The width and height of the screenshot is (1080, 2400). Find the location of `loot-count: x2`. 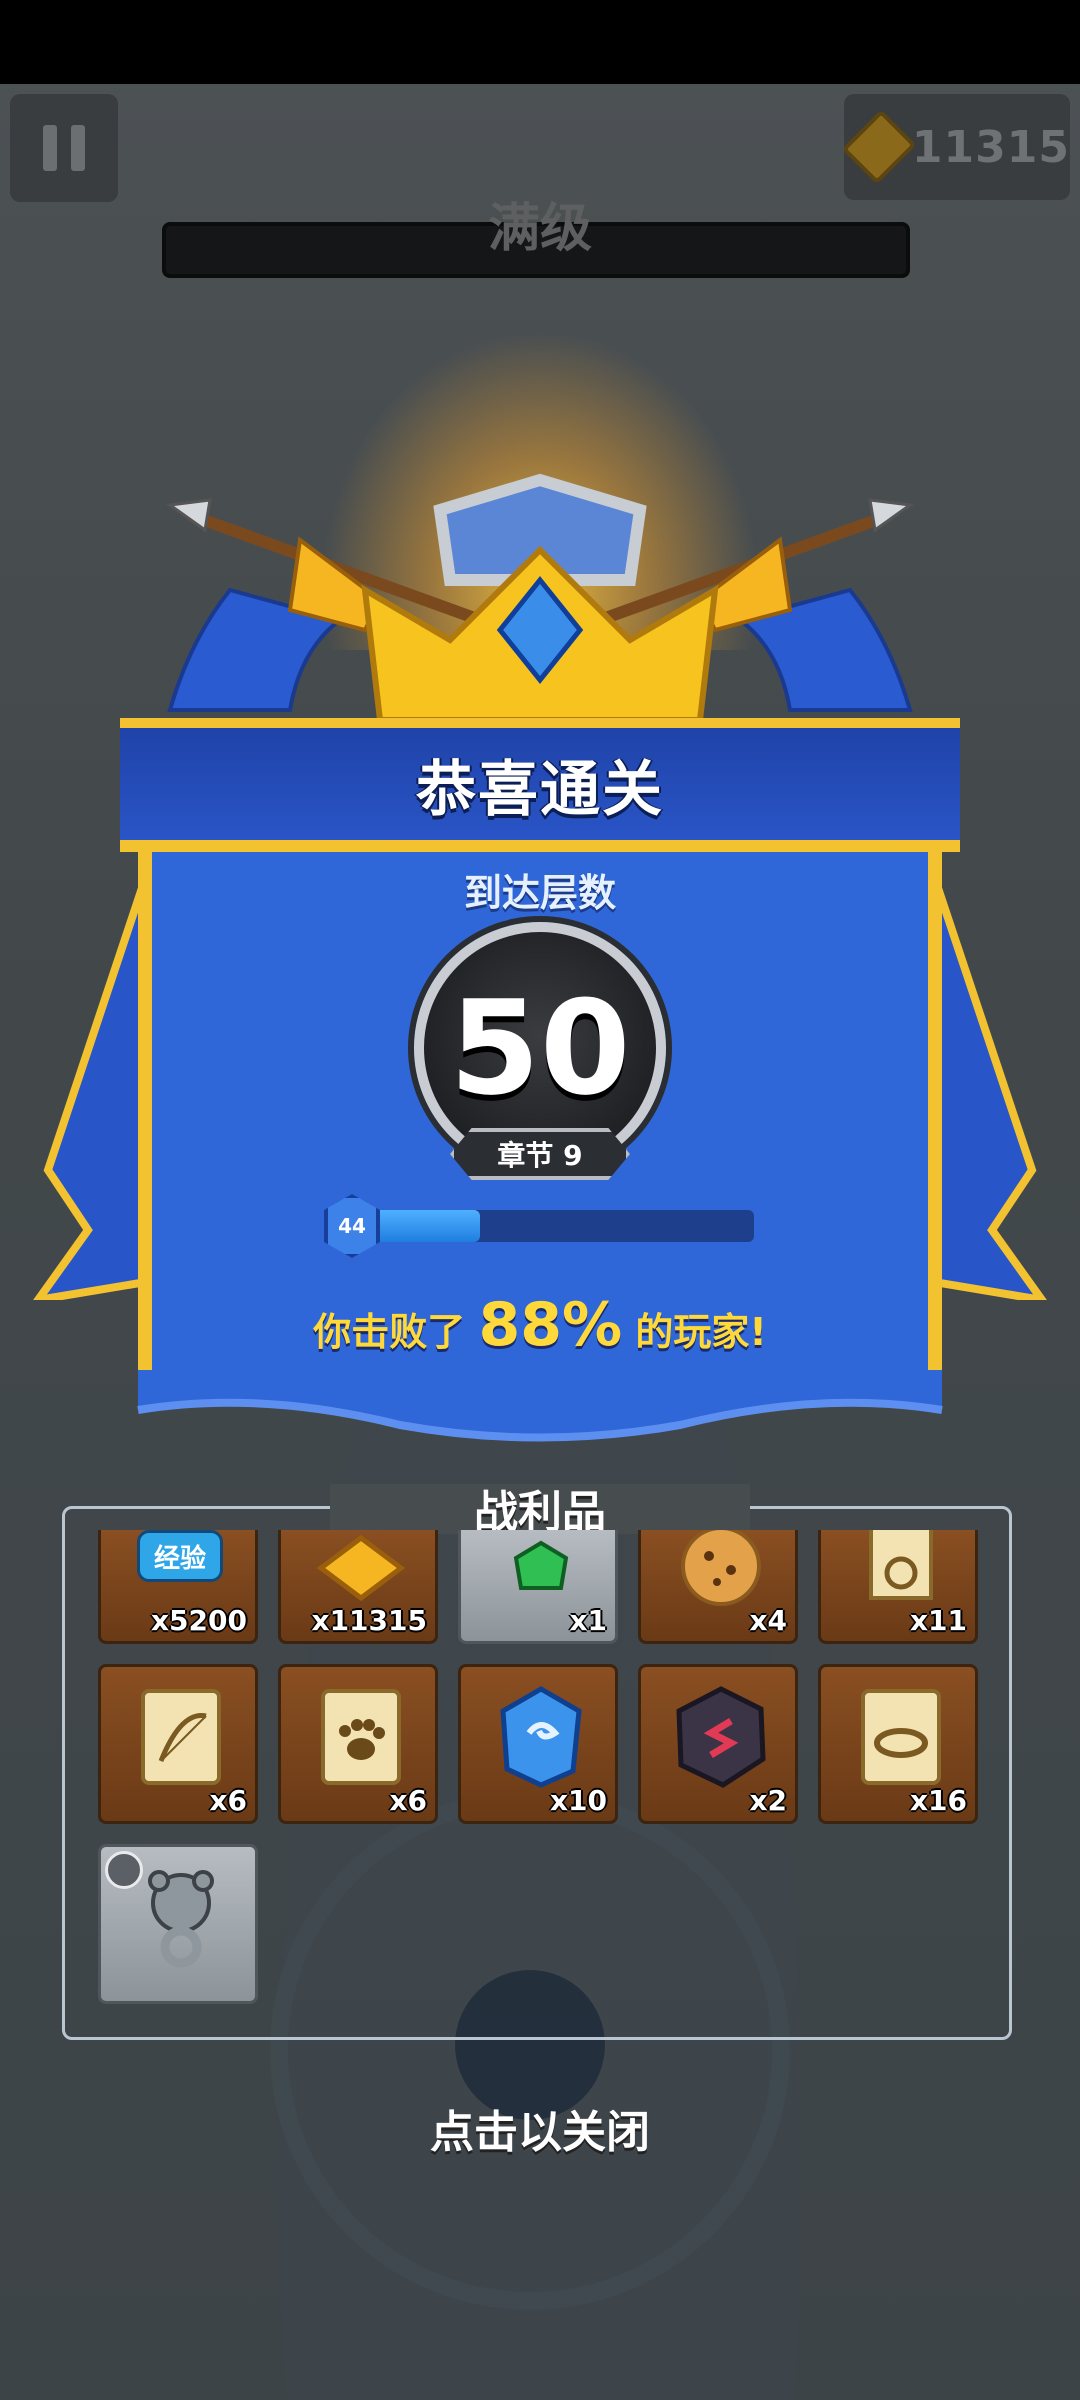

loot-count: x2 is located at coordinates (768, 1800).